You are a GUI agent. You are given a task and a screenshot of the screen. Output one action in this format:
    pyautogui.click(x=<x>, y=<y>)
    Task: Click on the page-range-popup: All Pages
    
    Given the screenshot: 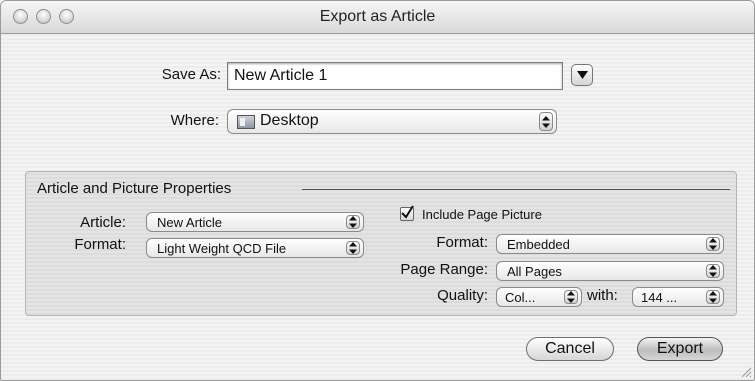 What is the action you would take?
    pyautogui.click(x=610, y=271)
    